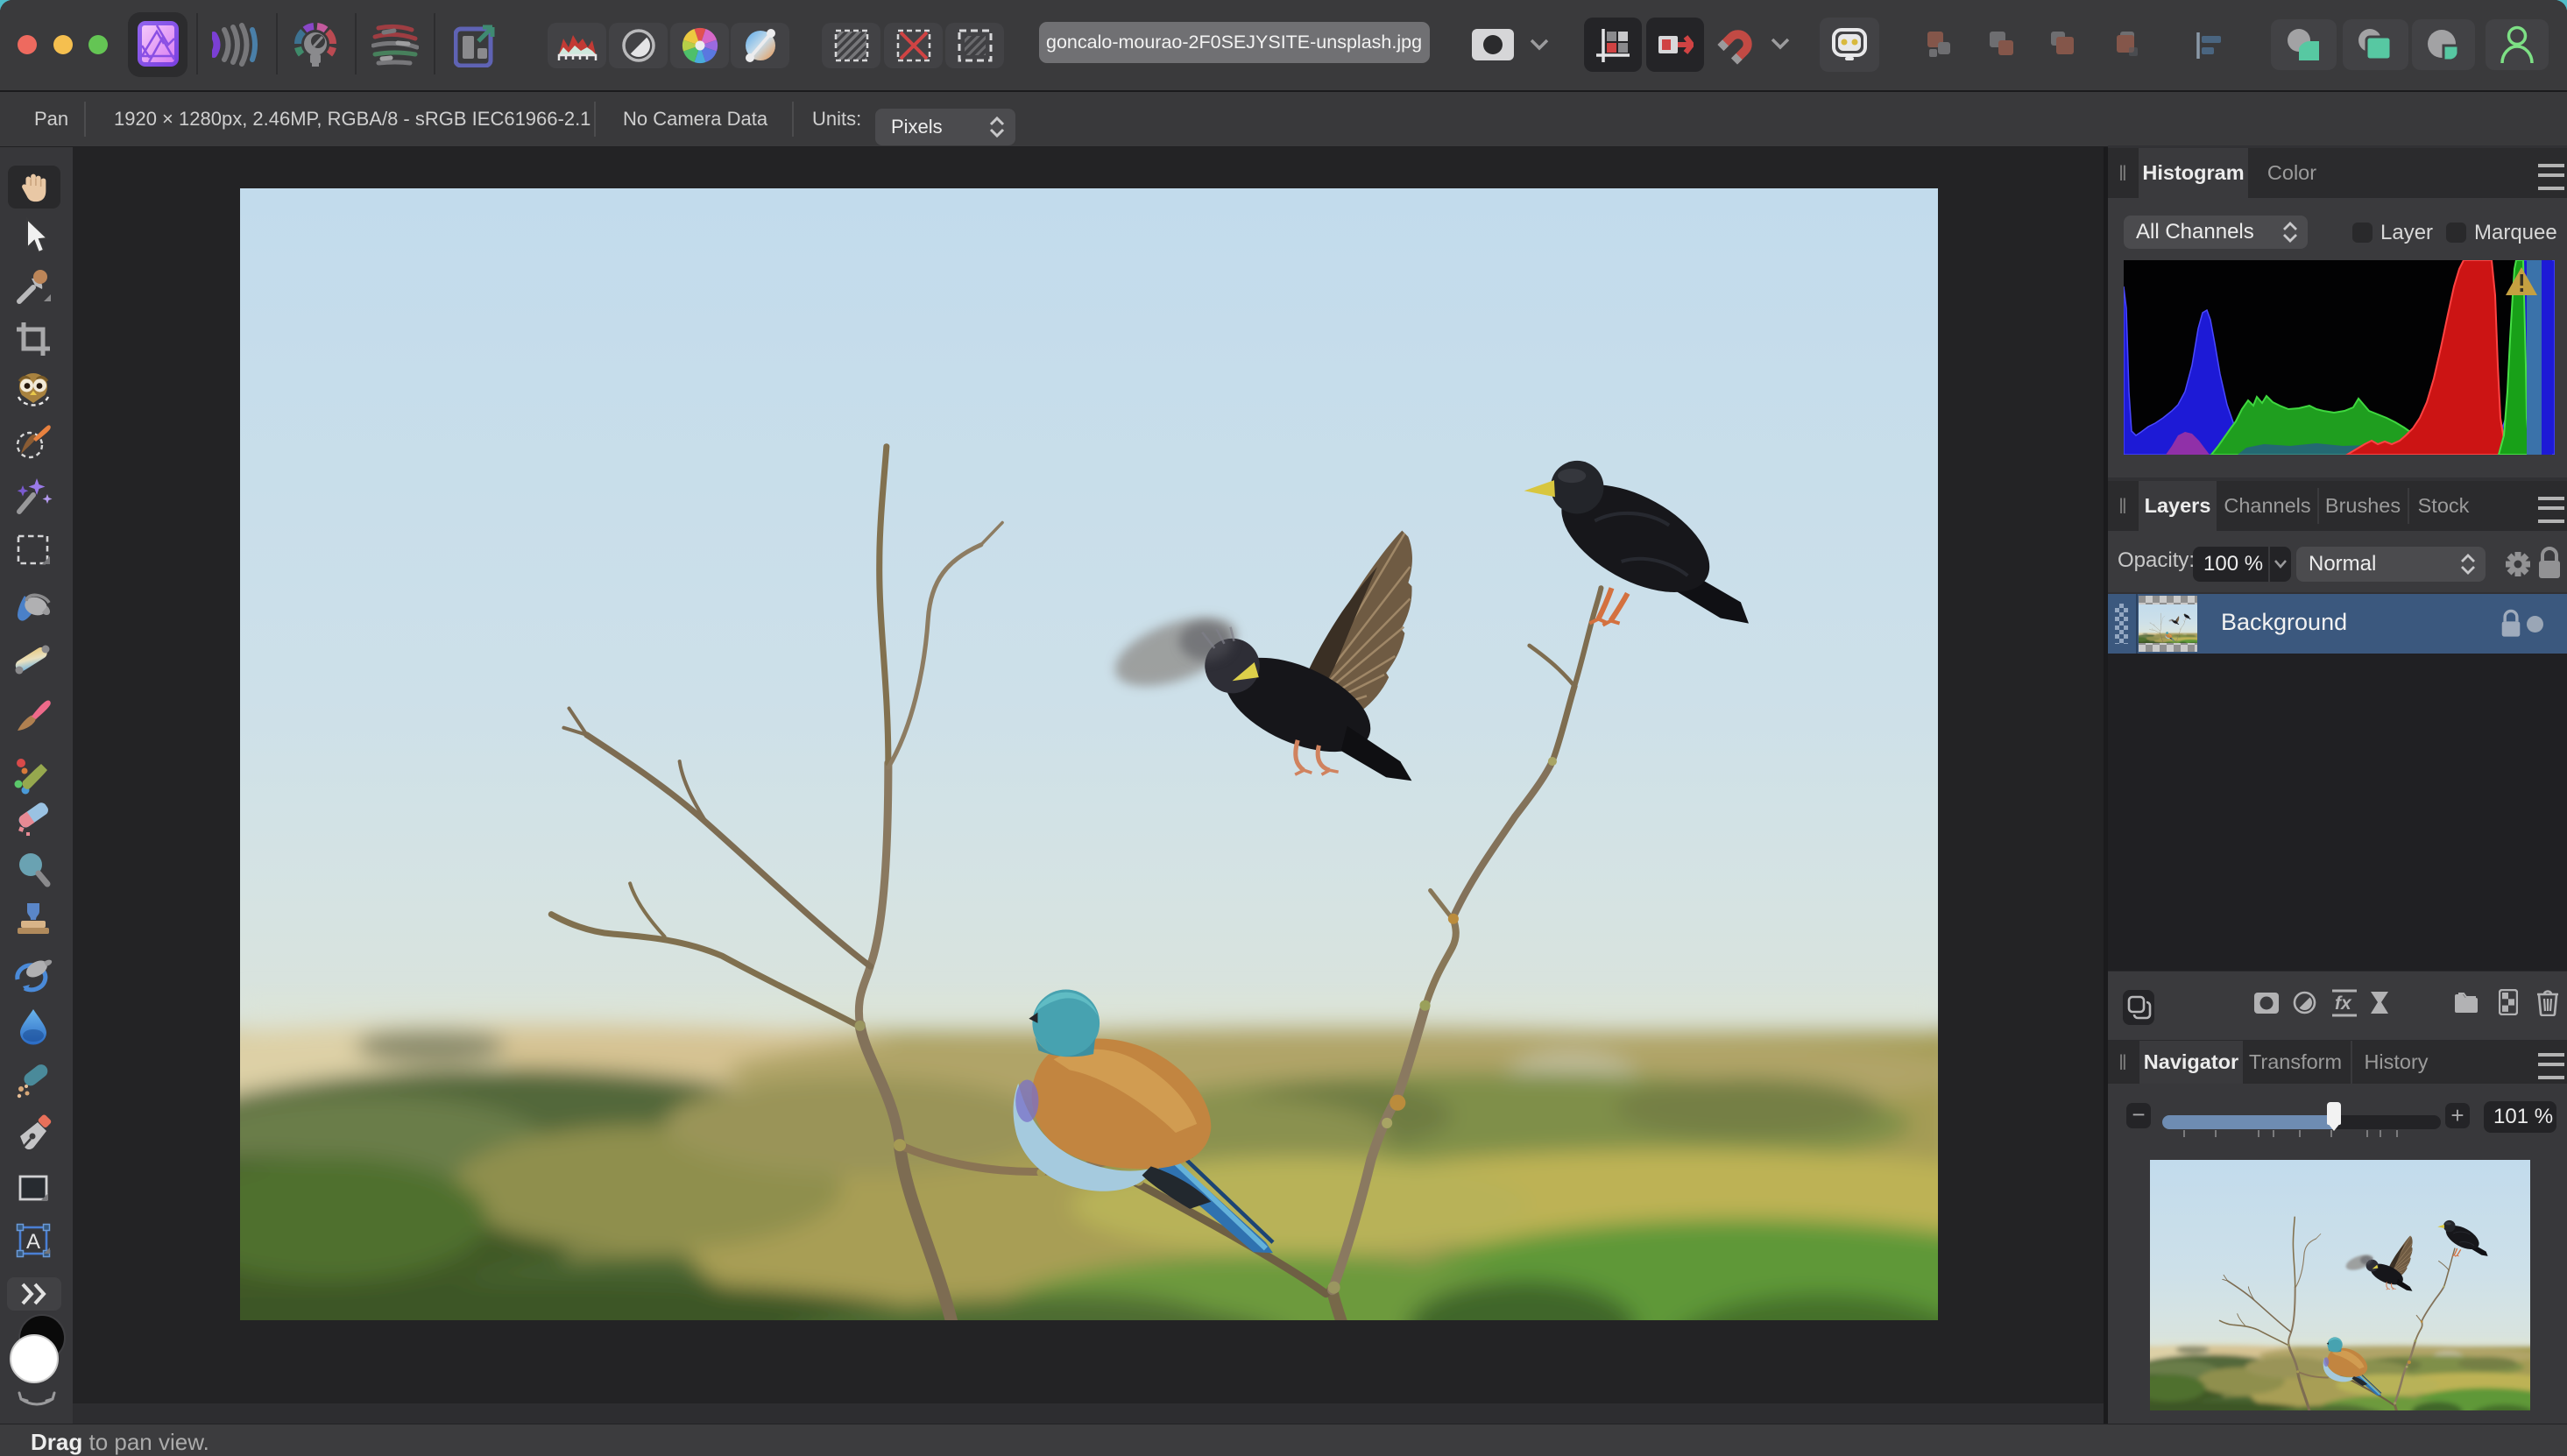 The width and height of the screenshot is (2567, 1456). What do you see at coordinates (33, 1242) in the screenshot?
I see `svg-text: A` at bounding box center [33, 1242].